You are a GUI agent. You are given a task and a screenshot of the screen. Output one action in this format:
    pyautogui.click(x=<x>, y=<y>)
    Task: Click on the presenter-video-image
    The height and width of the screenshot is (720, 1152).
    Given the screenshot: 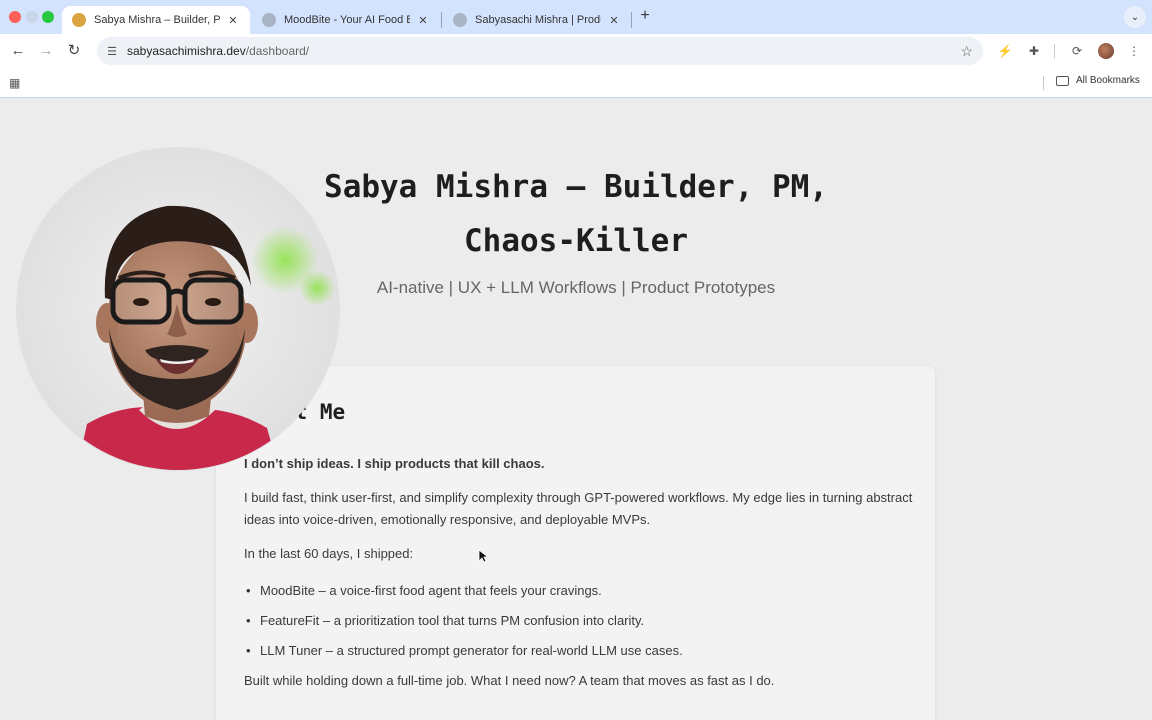 What is the action you would take?
    pyautogui.click(x=178, y=309)
    